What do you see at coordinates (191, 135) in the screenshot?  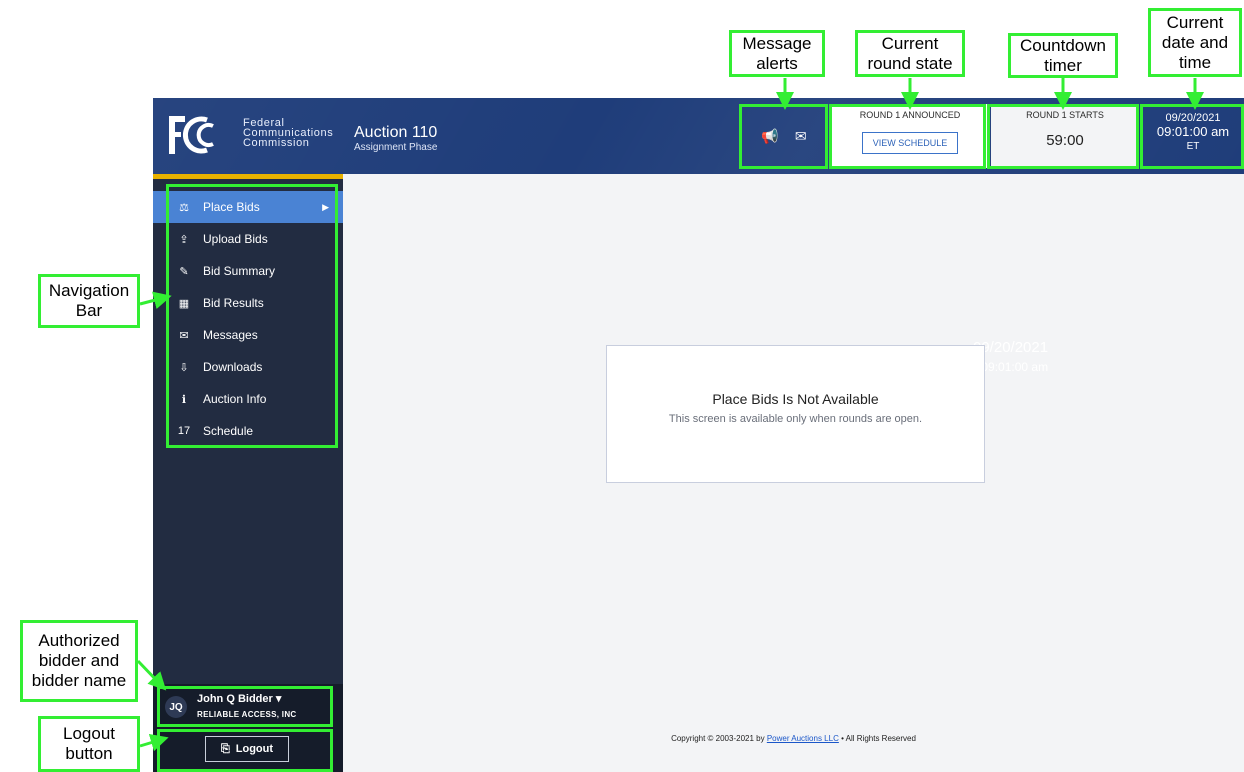 I see `fcc-logo` at bounding box center [191, 135].